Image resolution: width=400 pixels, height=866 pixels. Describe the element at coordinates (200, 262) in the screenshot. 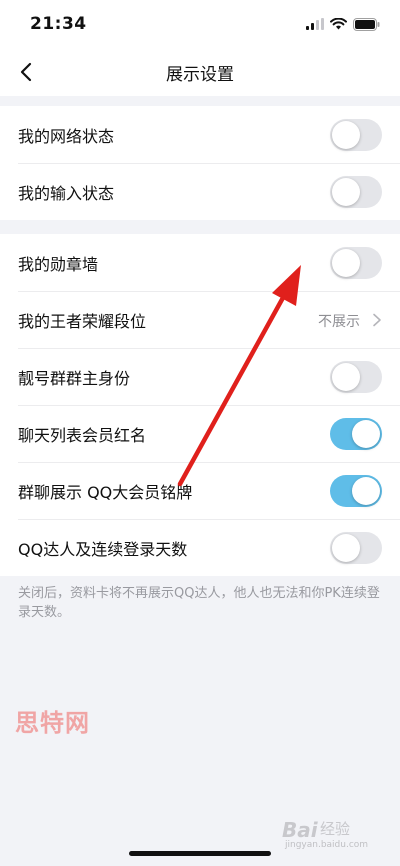

I see `row-medal-wall: 我的勋章墙` at that location.